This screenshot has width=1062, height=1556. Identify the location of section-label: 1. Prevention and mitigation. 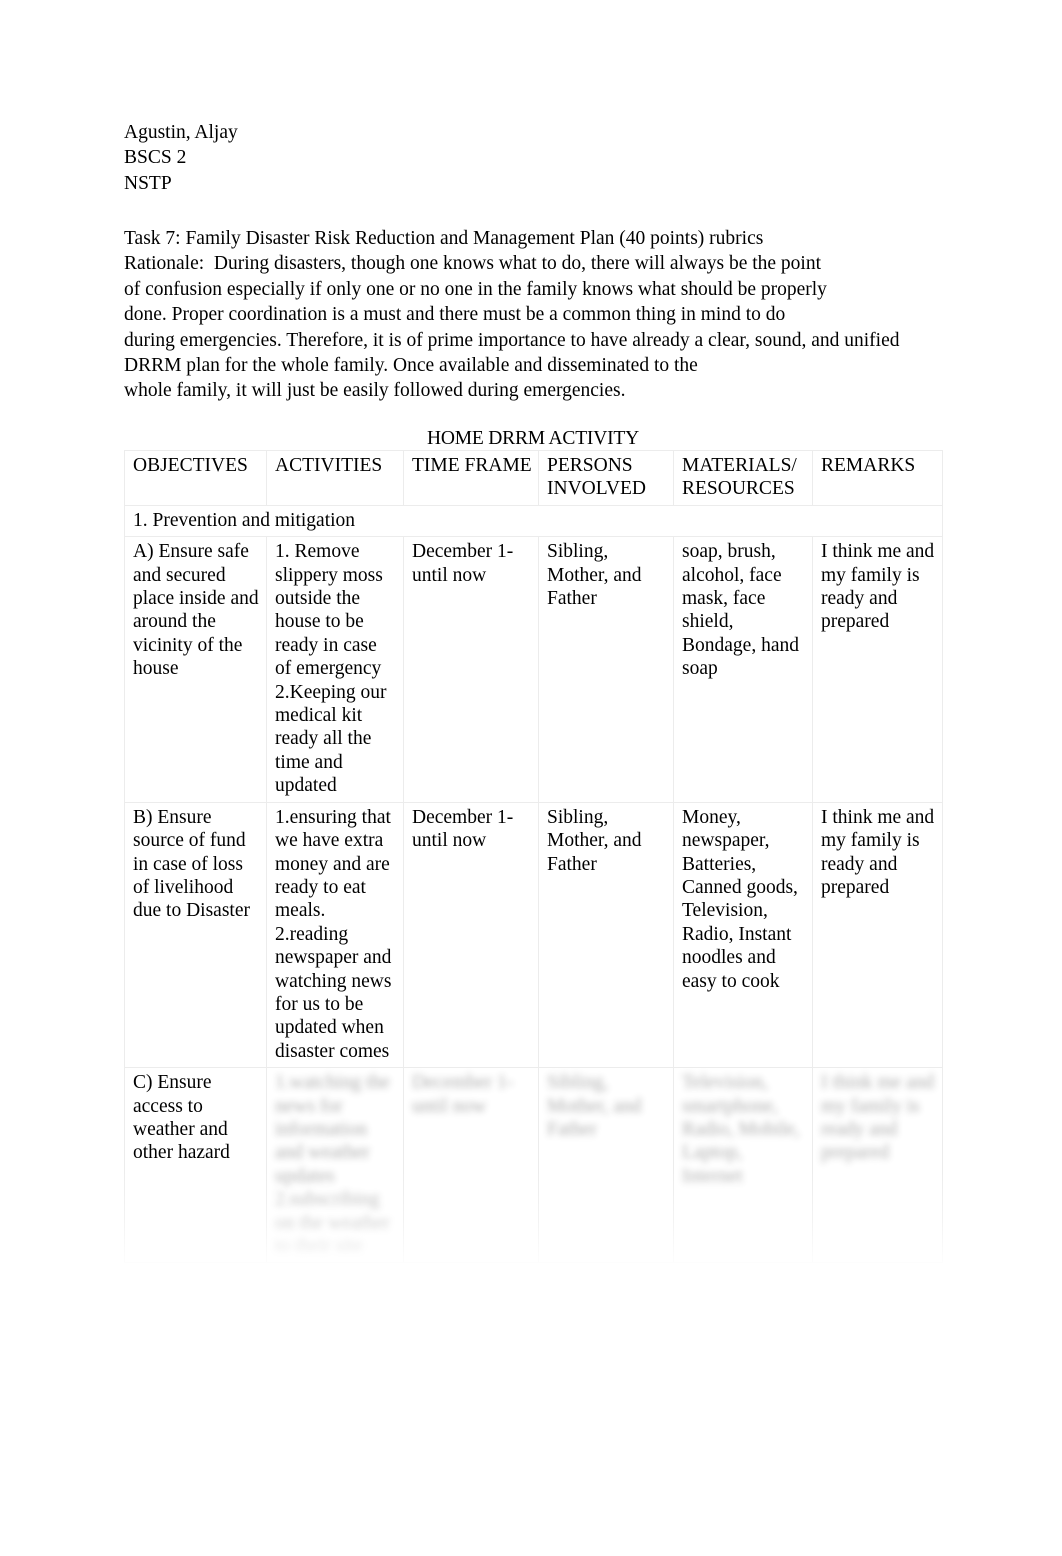
(533, 521).